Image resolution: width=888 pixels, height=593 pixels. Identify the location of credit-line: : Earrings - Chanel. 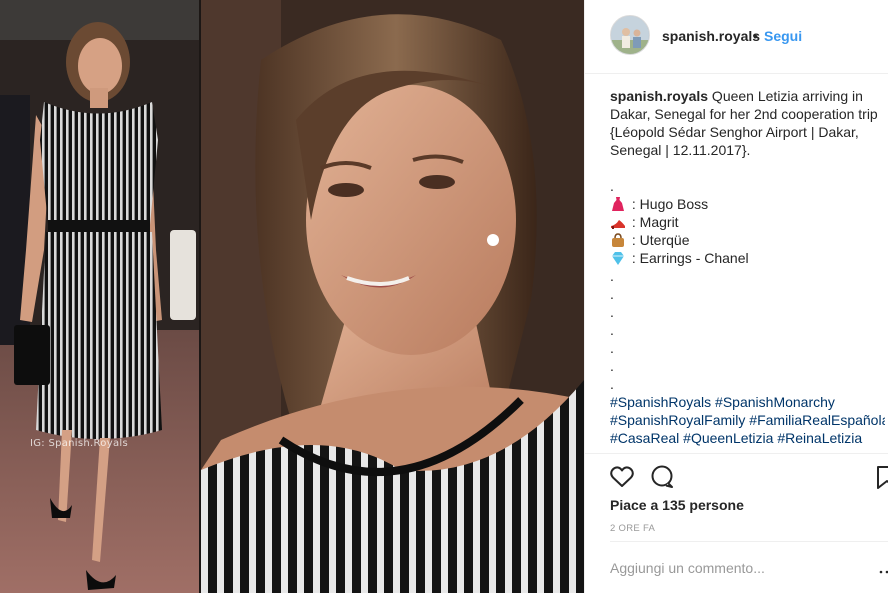
(747, 258).